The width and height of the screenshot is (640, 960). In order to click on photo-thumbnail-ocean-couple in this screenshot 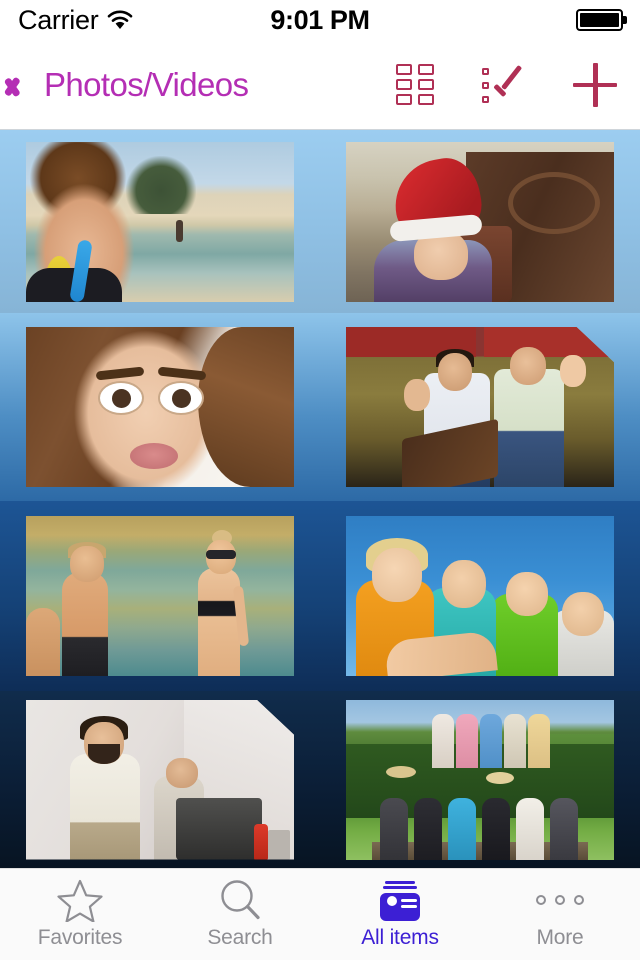, I will do `click(160, 596)`.